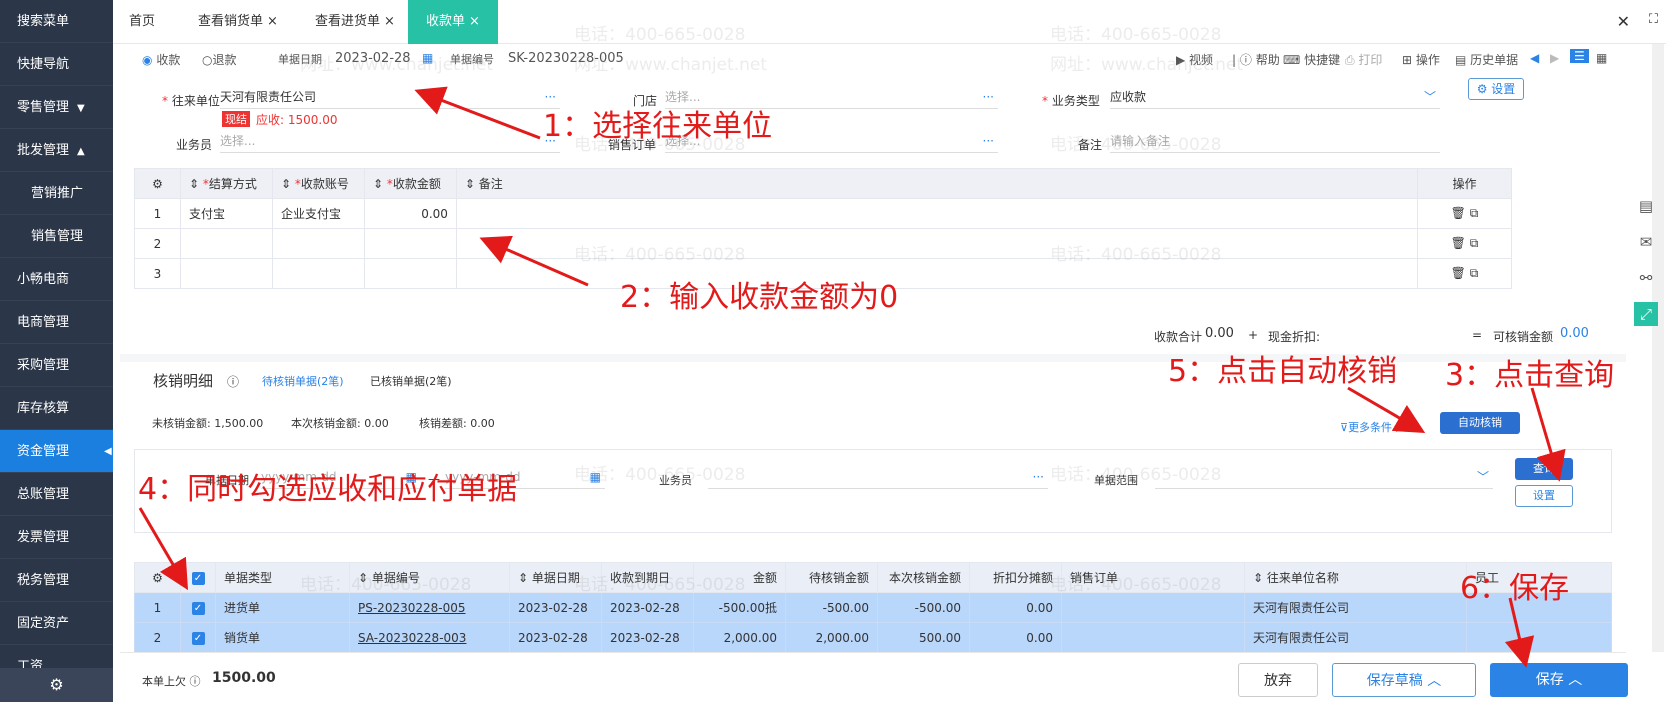 This screenshot has height=702, width=1666. I want to click on annotation-step-4: 4：同时勾选应收和应付单据, so click(328, 489).